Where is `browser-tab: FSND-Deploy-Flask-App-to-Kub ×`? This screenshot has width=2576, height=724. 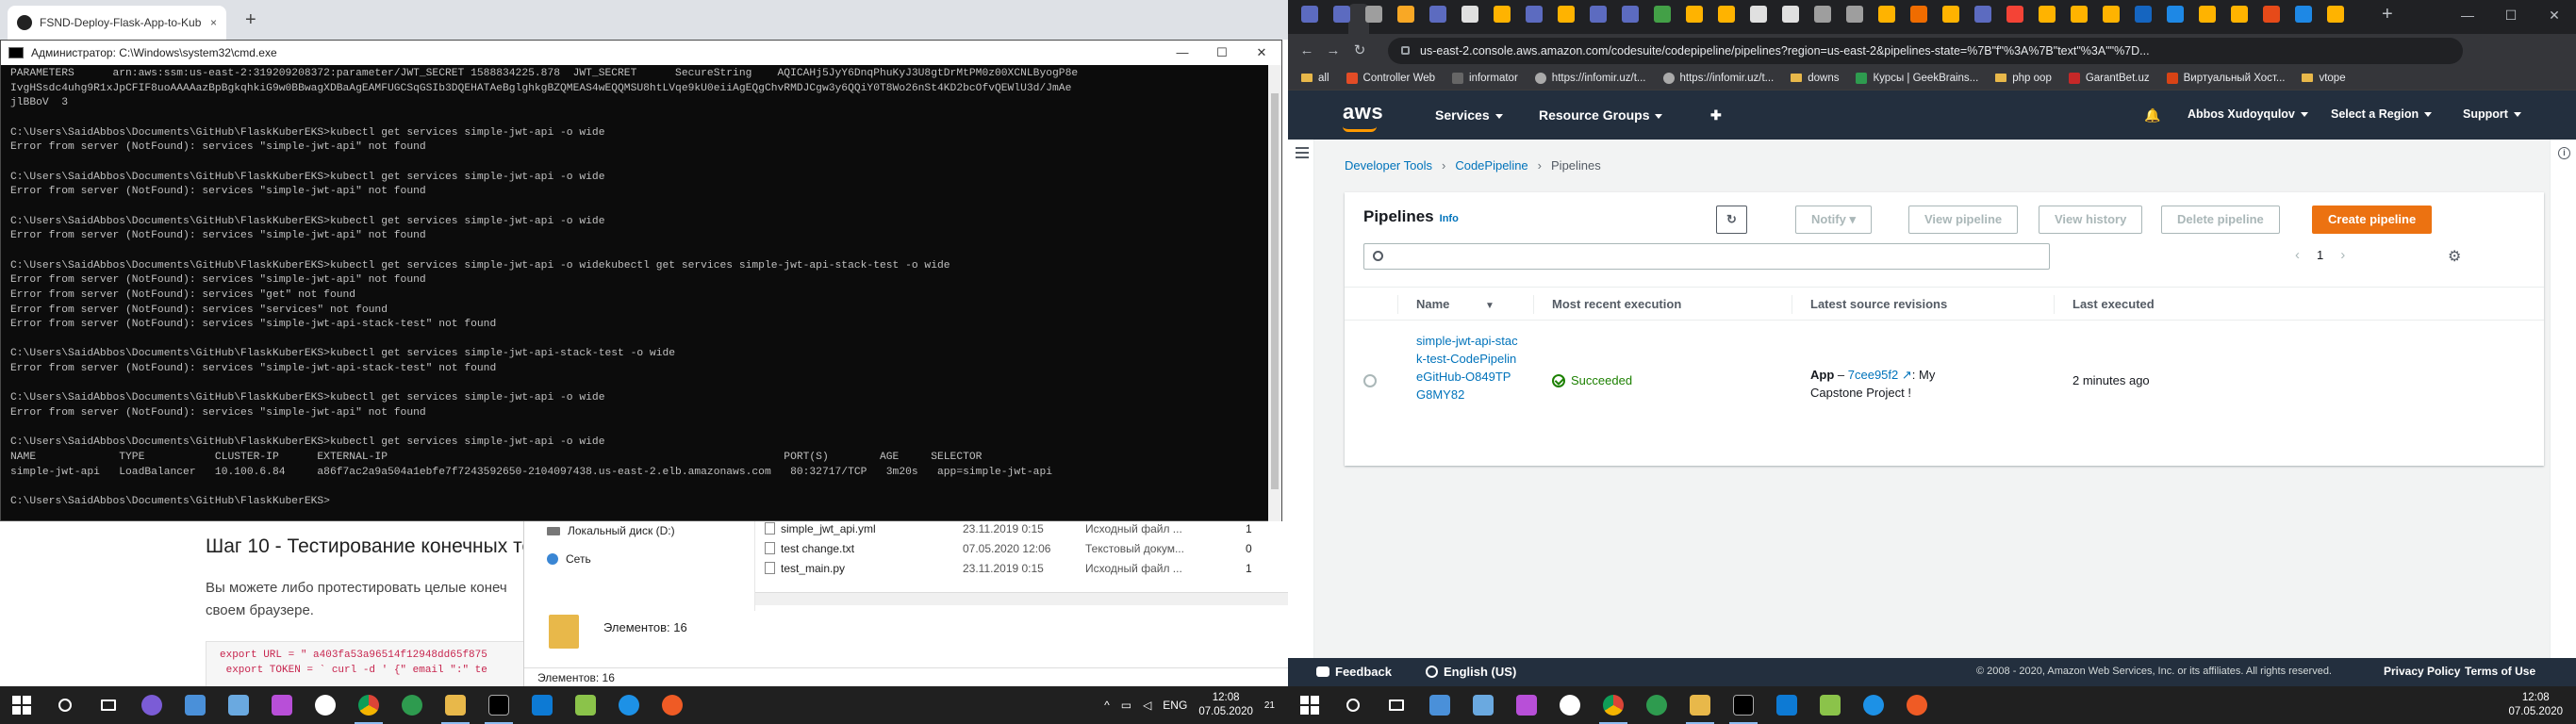 browser-tab: FSND-Deploy-Flask-App-to-Kub × is located at coordinates (117, 23).